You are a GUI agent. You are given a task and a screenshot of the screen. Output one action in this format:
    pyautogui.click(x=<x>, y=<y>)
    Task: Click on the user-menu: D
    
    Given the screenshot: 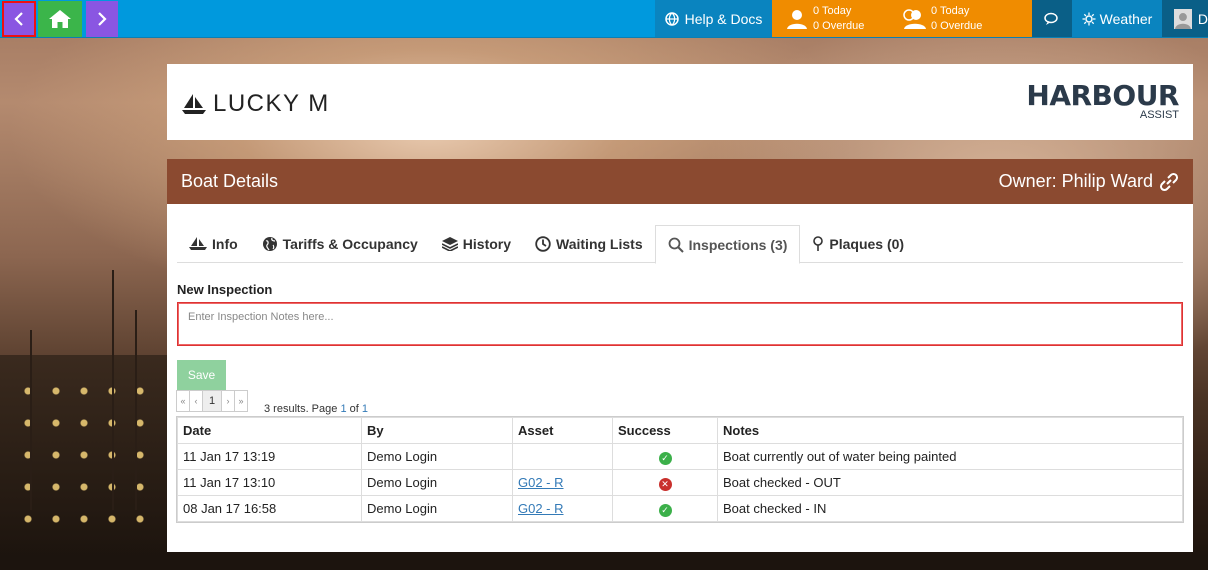 What is the action you would take?
    pyautogui.click(x=1185, y=18)
    